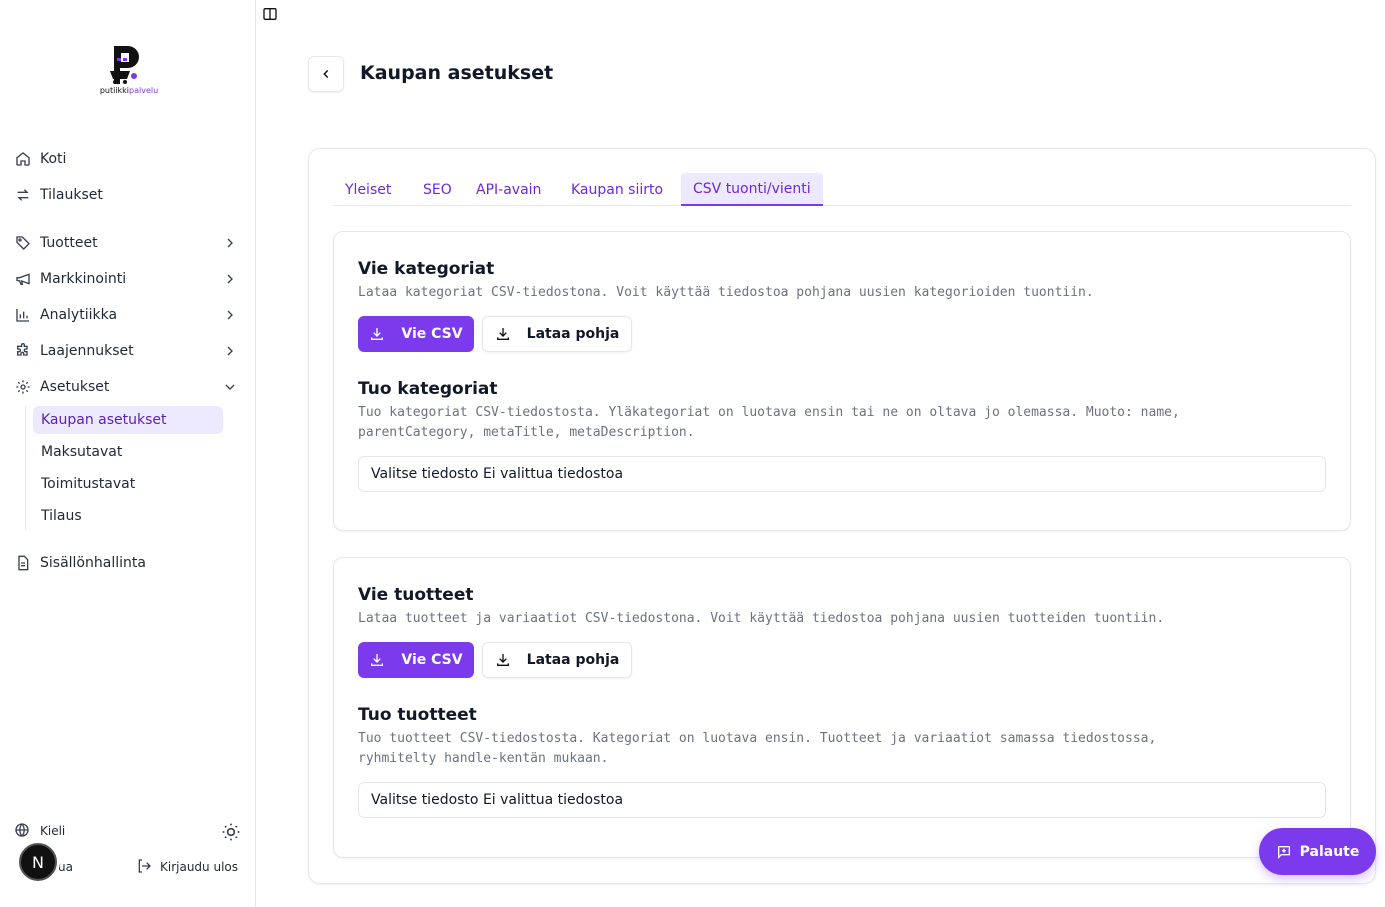 This screenshot has height=907, width=1385. Describe the element at coordinates (93, 563) in the screenshot. I see `sidebar-item-label: Sisällönhallinta` at that location.